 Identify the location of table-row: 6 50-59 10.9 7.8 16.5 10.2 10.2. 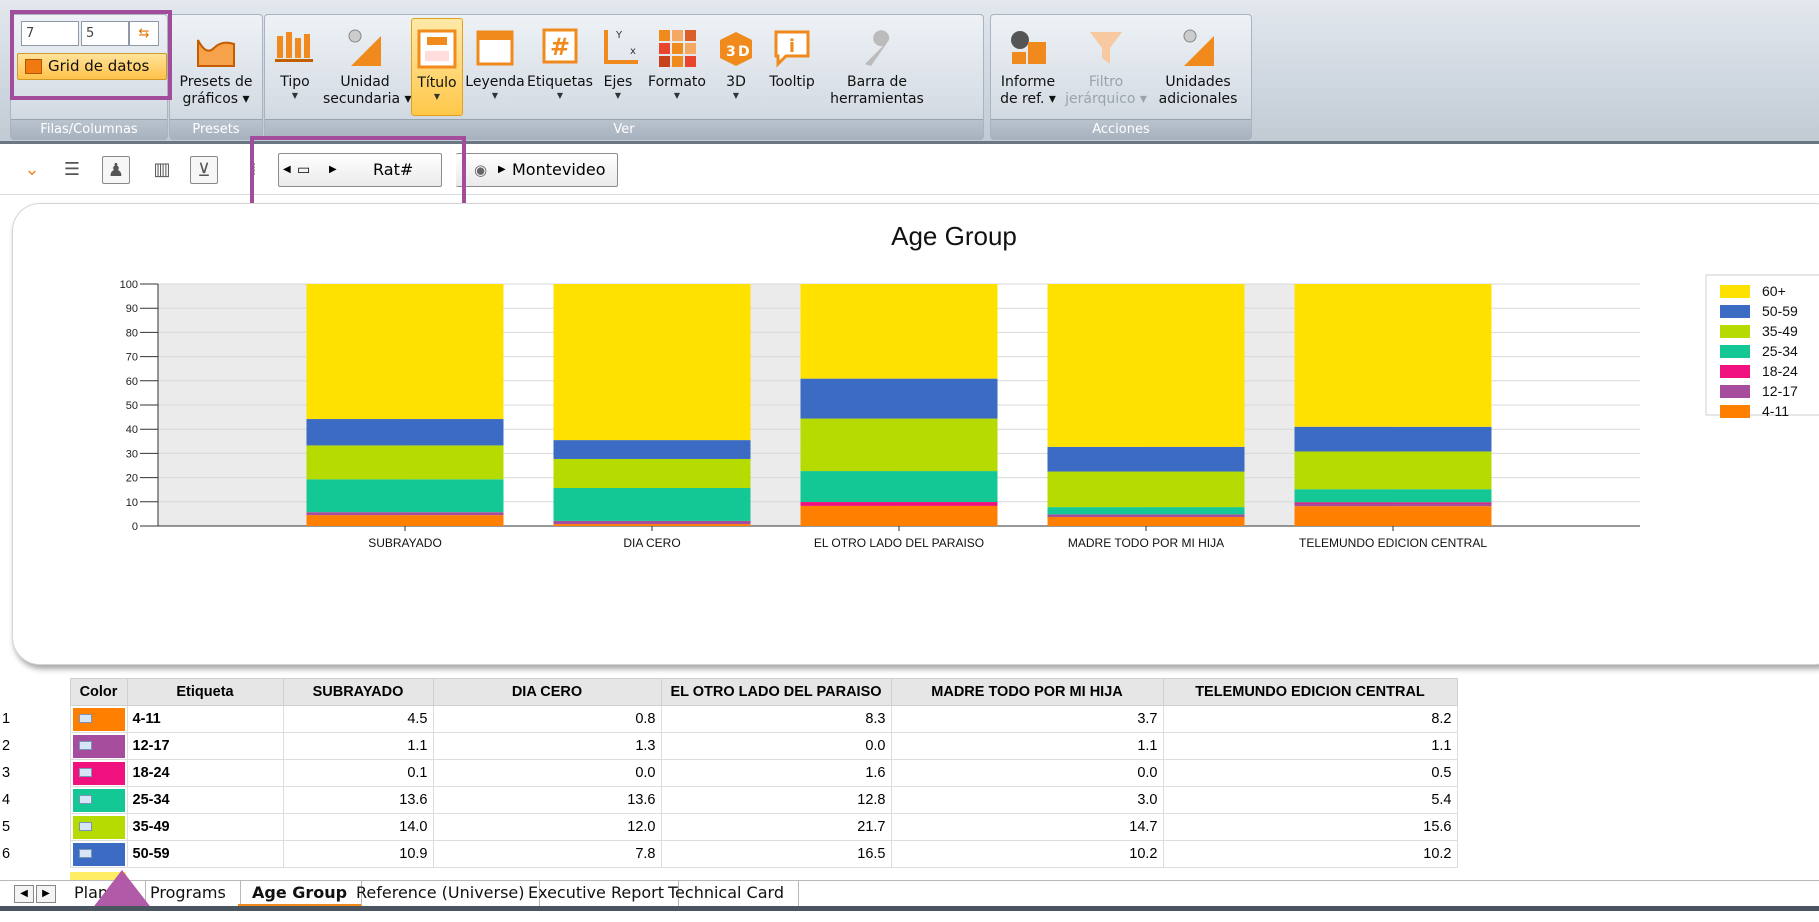
(729, 854).